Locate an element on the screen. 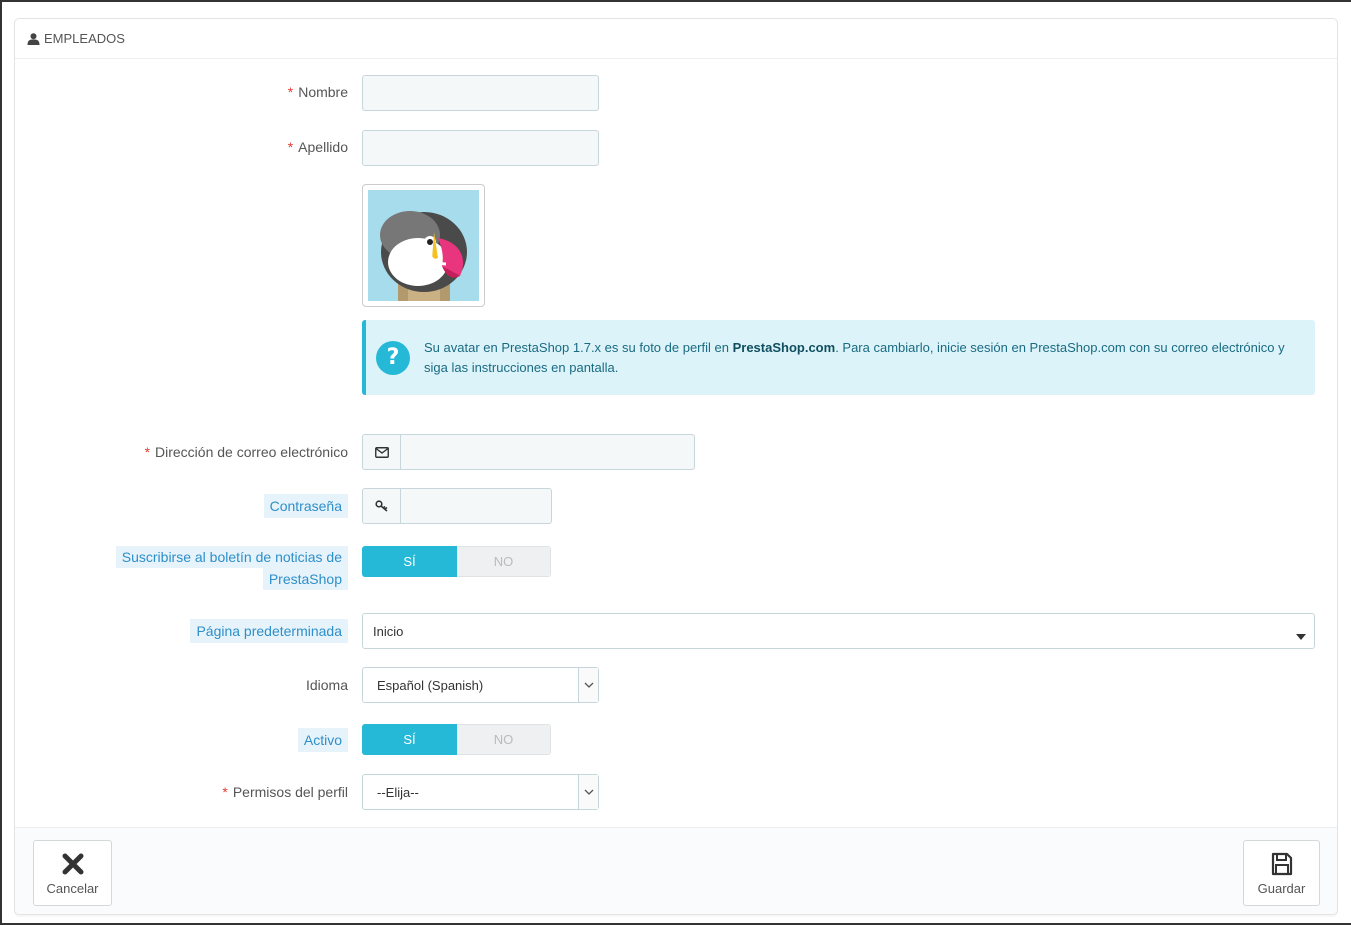 The height and width of the screenshot is (925, 1351). password-label: Contraseña is located at coordinates (305, 506).